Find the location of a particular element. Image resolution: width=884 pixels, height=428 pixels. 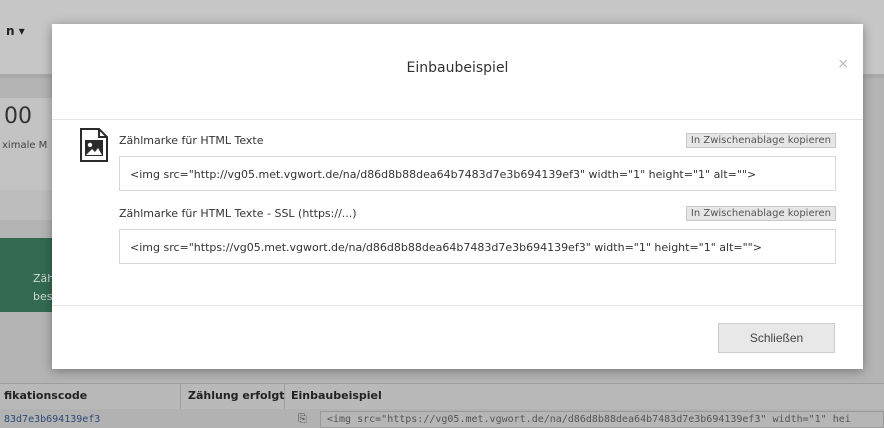

stat-caption: ximale M is located at coordinates (25, 145).